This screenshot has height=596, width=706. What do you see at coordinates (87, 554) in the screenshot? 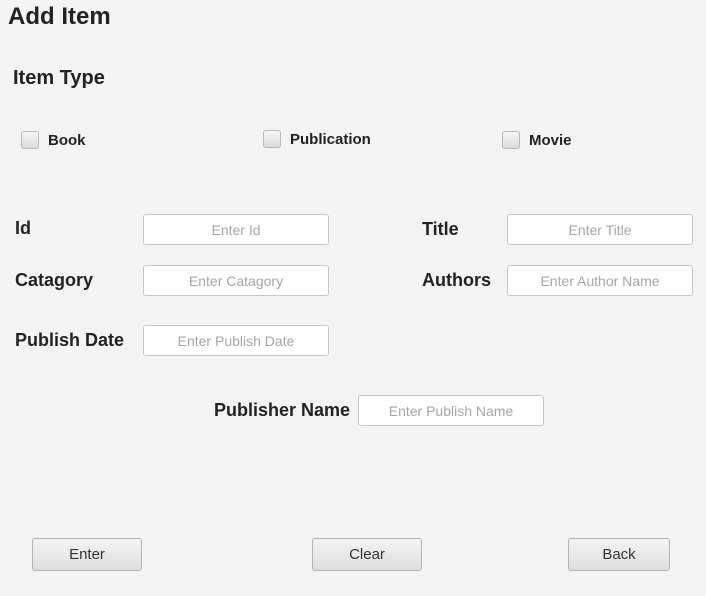
I see `enter-button: Enter` at bounding box center [87, 554].